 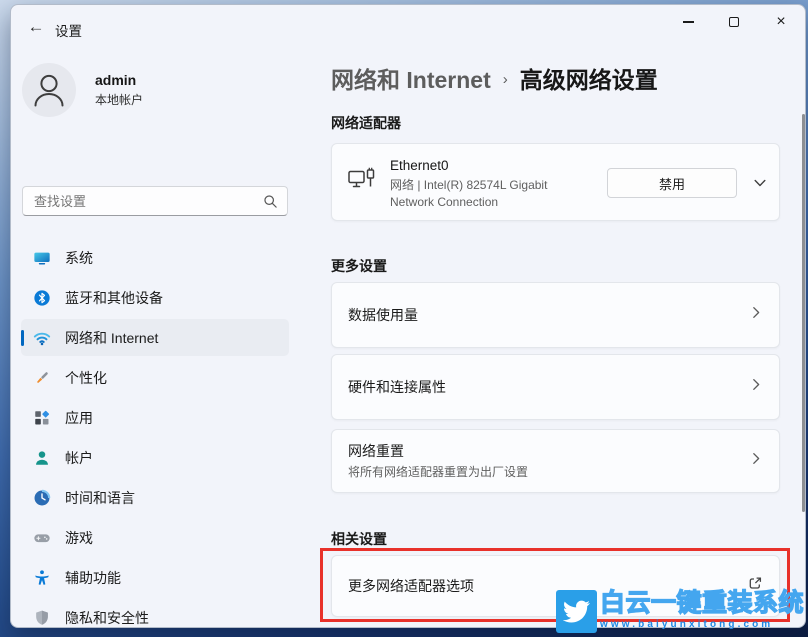 I want to click on sidebar-item-label: 系统, so click(x=79, y=257).